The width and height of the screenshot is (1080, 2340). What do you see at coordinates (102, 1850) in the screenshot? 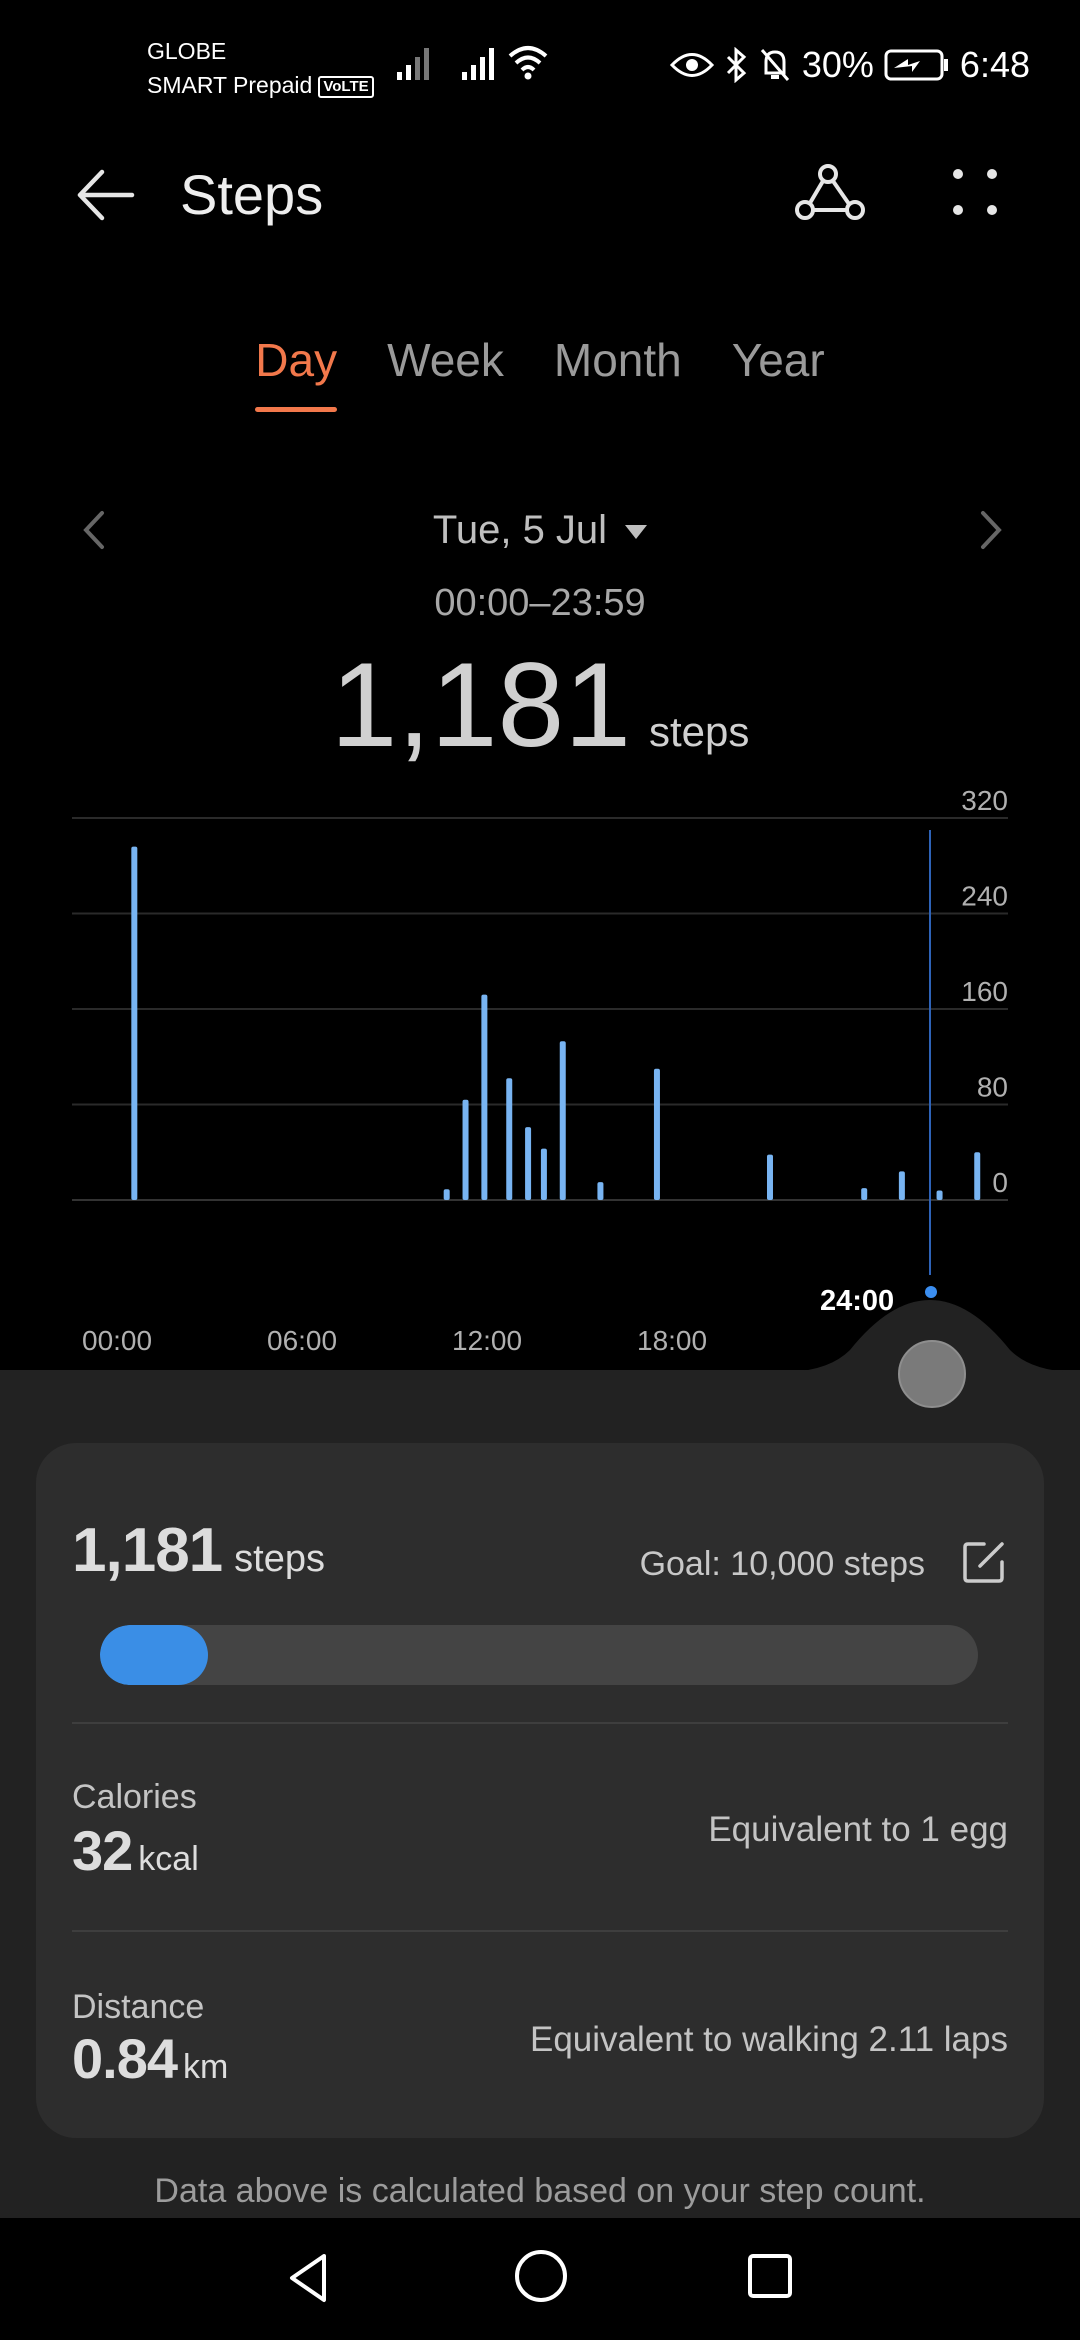
I see `calories-number: 32` at bounding box center [102, 1850].